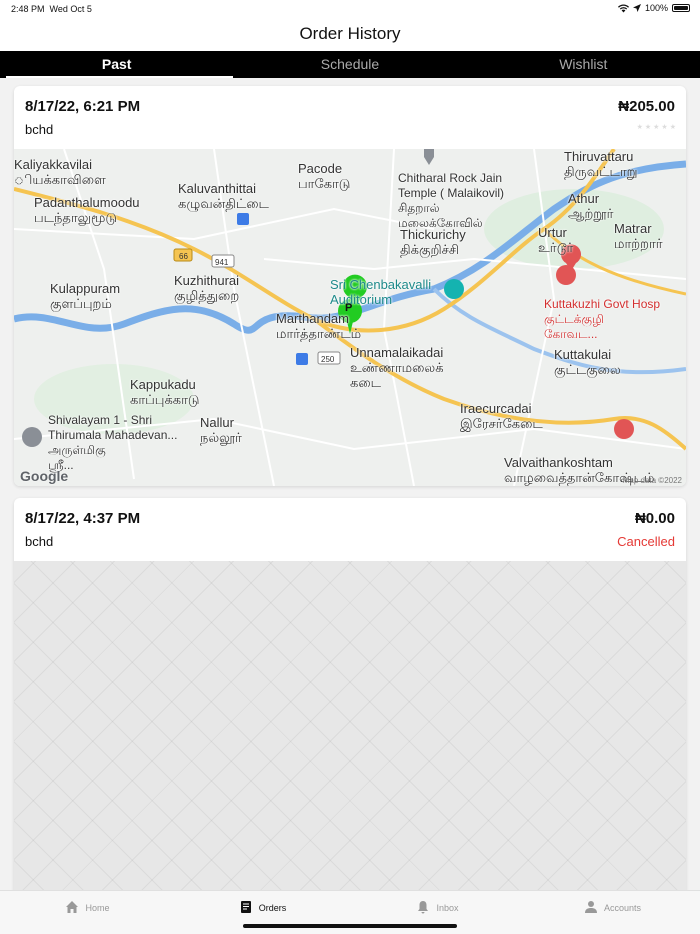 The width and height of the screenshot is (700, 934). What do you see at coordinates (324, 176) in the screenshot?
I see `map-label-pacode: Pacode பாகோடு` at bounding box center [324, 176].